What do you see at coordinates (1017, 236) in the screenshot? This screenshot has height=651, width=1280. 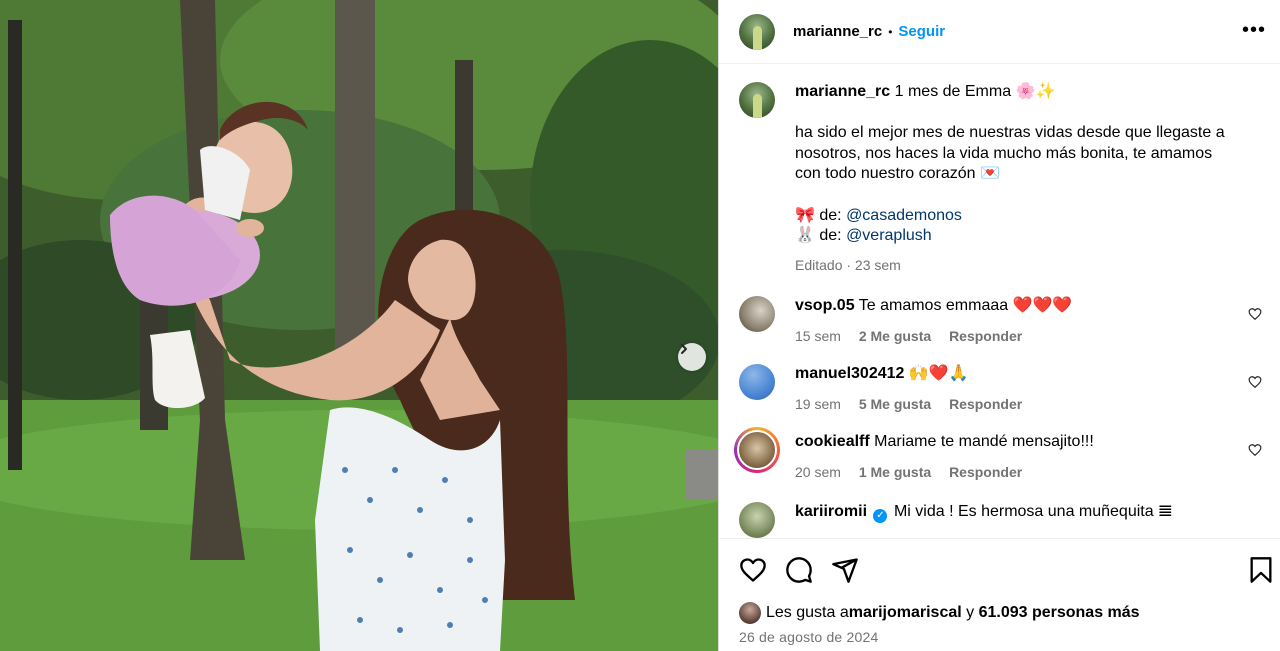 I see `credit-line-2: 🐰 de: @veraplush` at bounding box center [1017, 236].